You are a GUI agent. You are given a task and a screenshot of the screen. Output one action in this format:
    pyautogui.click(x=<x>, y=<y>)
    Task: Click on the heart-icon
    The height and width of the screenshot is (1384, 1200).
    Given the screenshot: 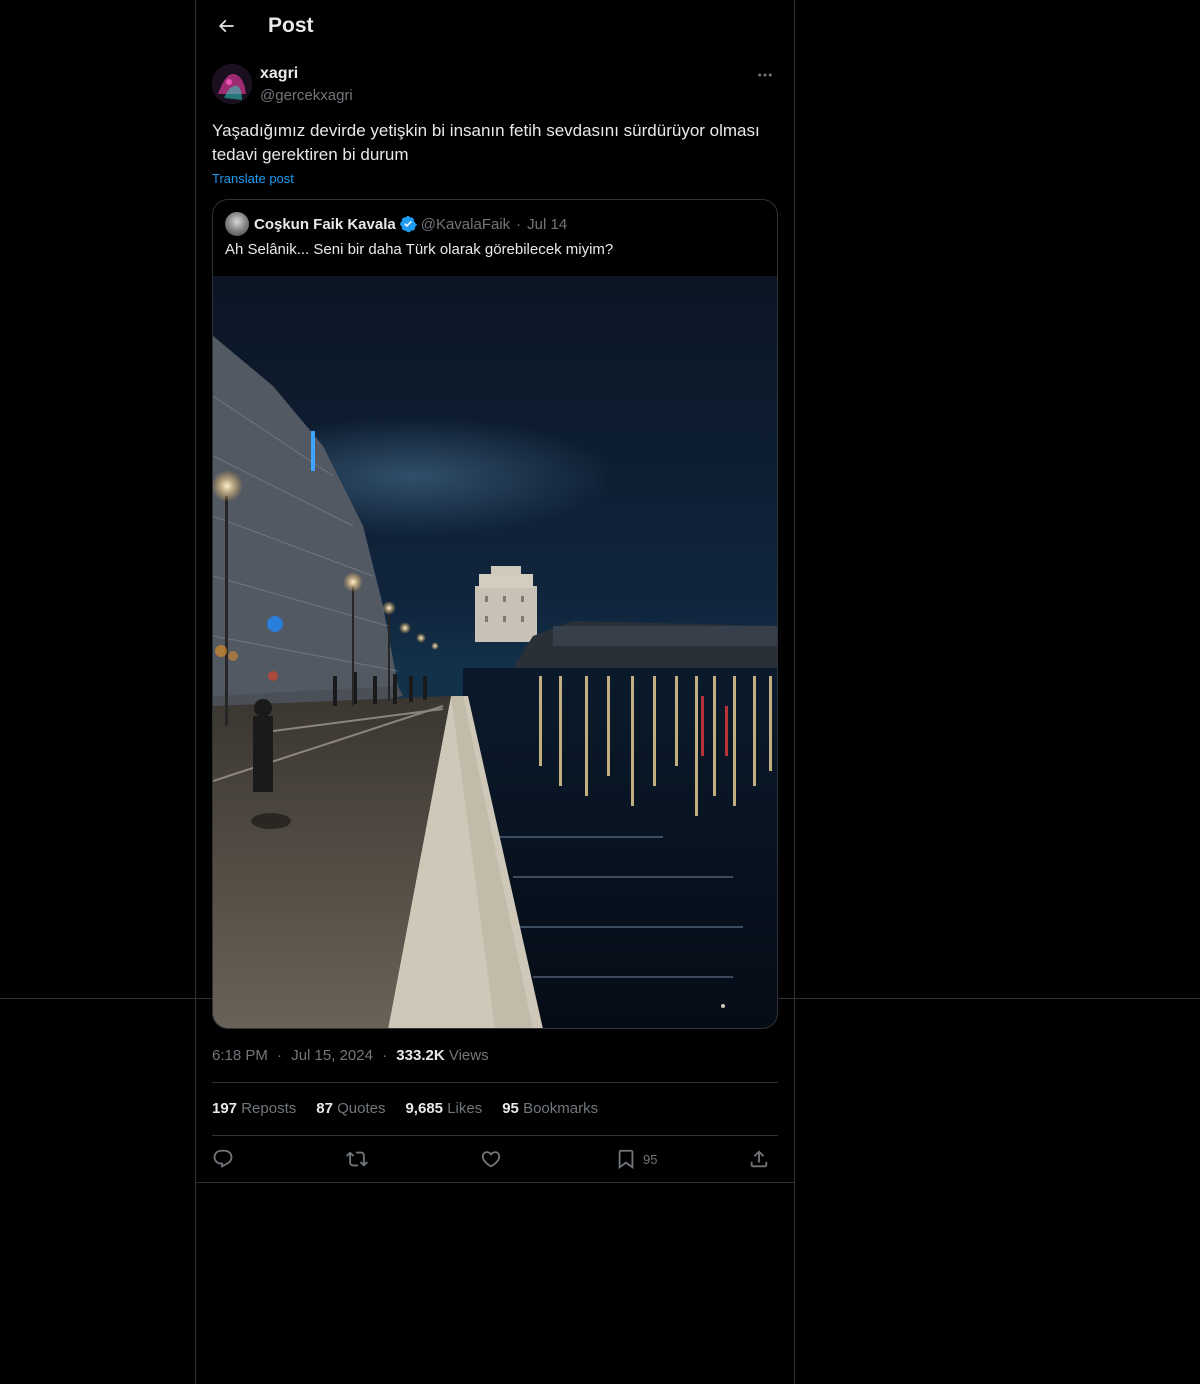 What is the action you would take?
    pyautogui.click(x=491, y=1159)
    